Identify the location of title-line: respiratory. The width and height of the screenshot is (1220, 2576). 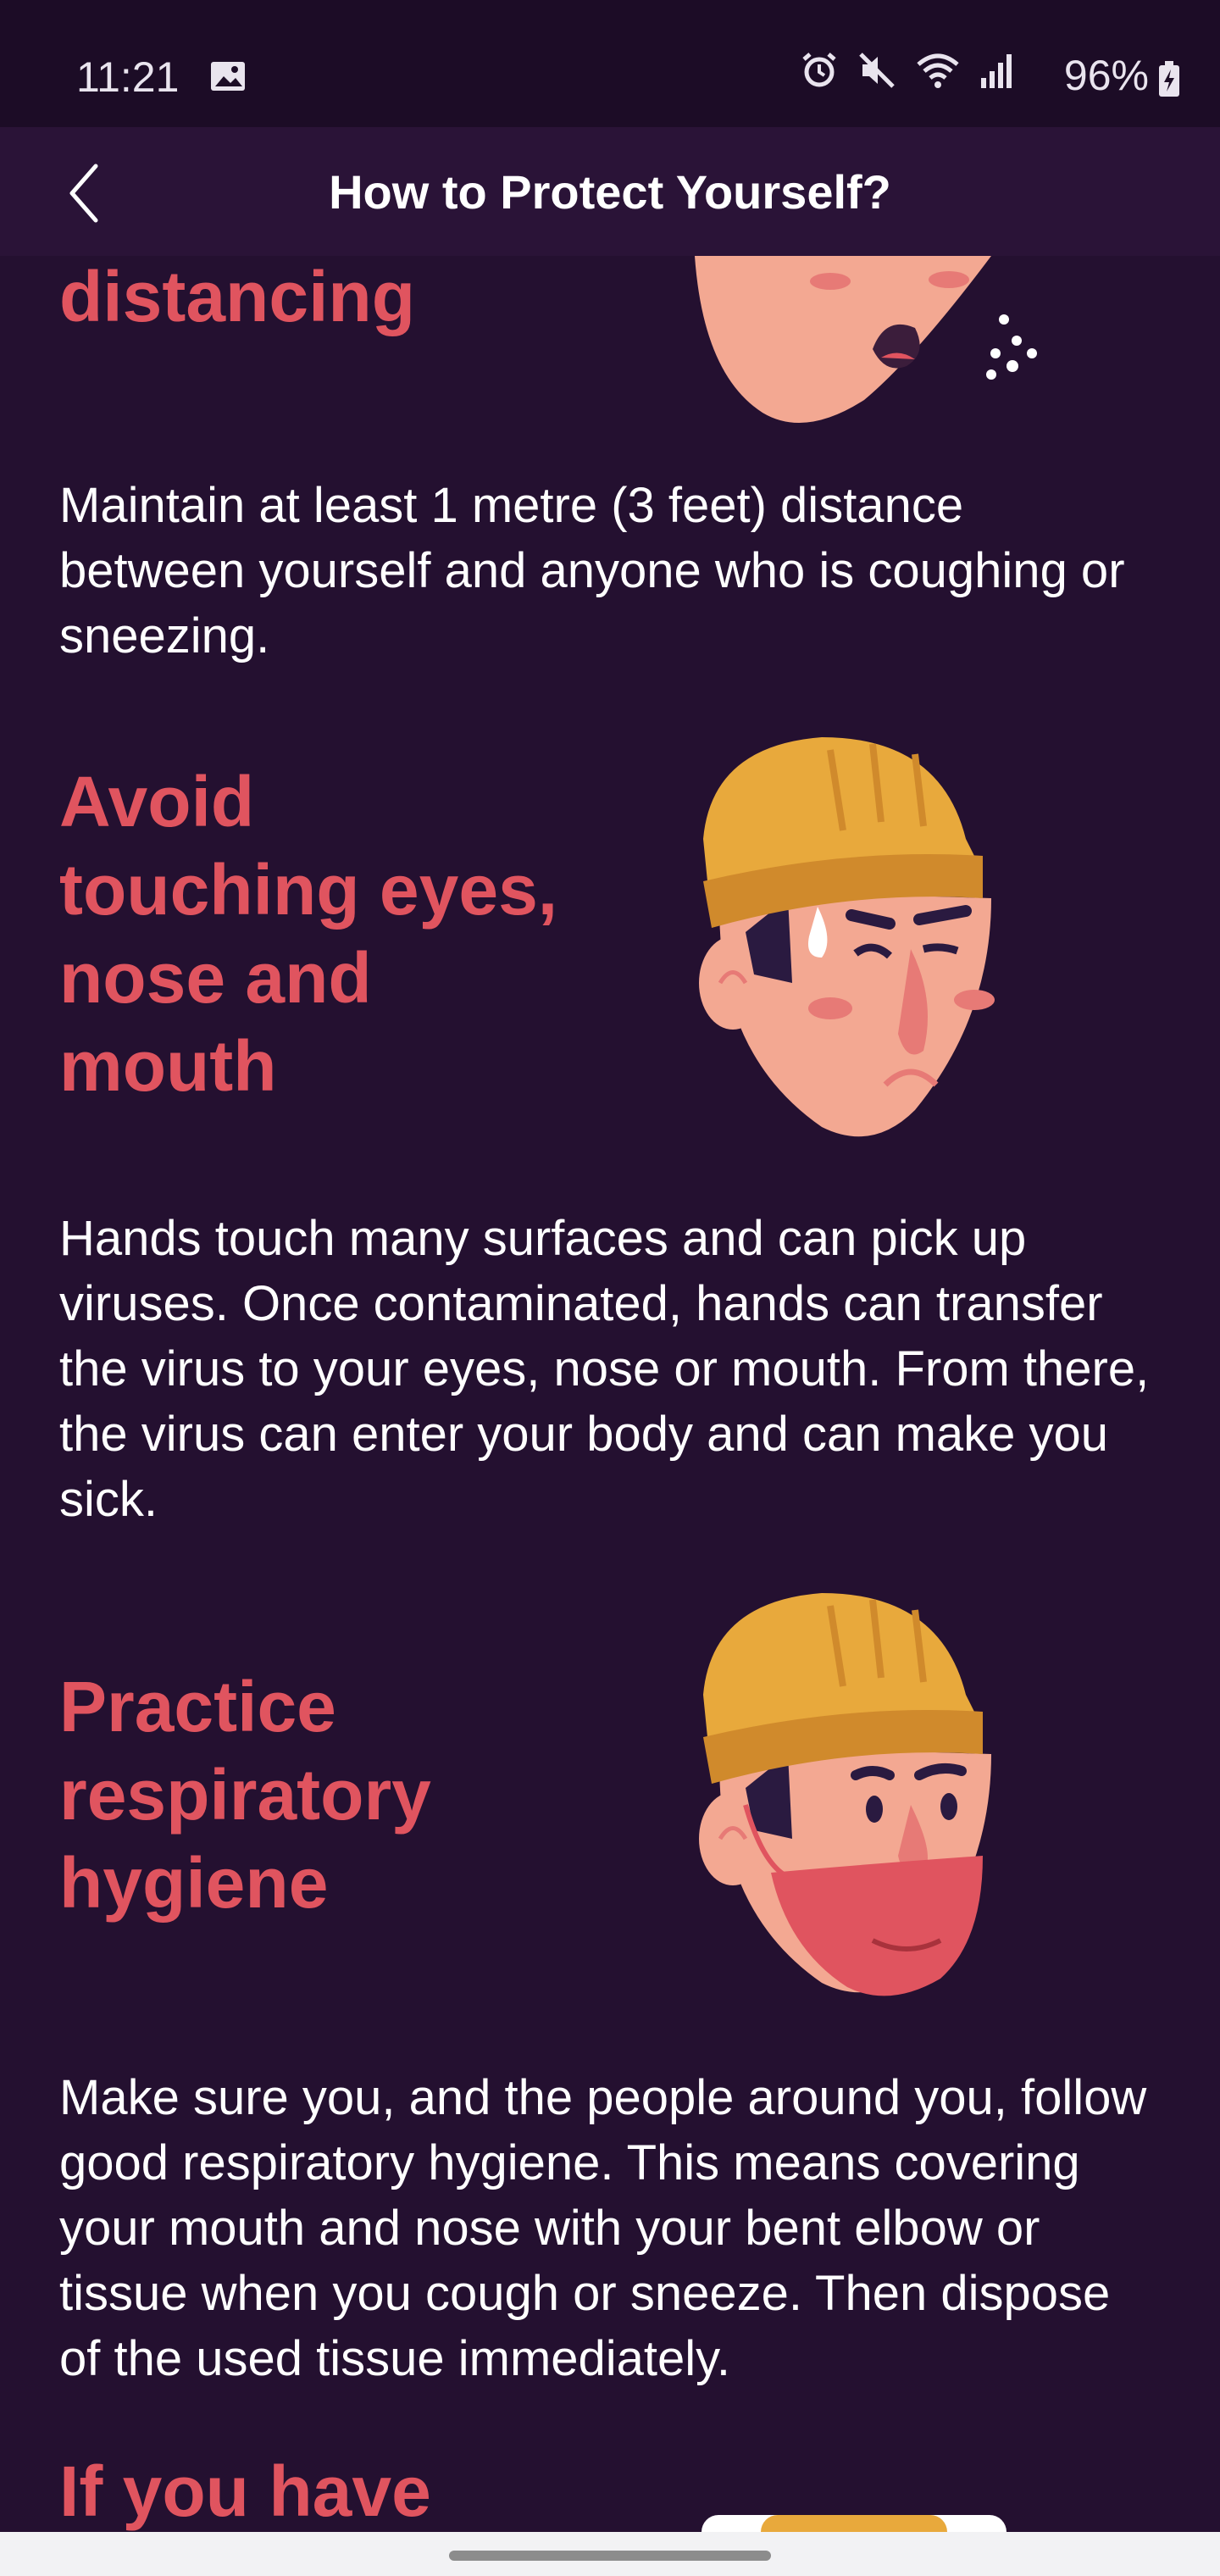
(245, 1795).